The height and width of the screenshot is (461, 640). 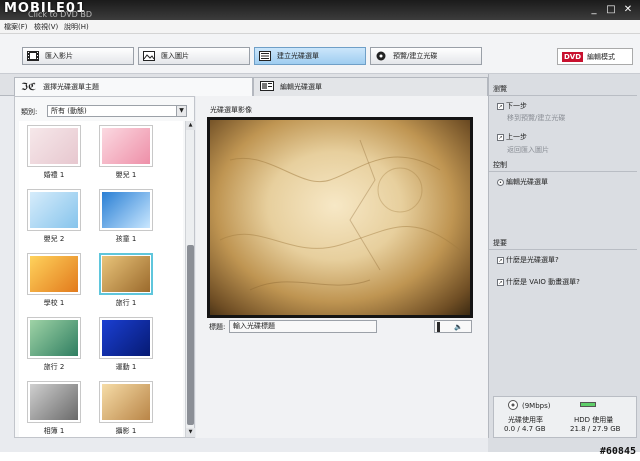 I want to click on theme-thumbnail-label: 學校 1, so click(x=54, y=303).